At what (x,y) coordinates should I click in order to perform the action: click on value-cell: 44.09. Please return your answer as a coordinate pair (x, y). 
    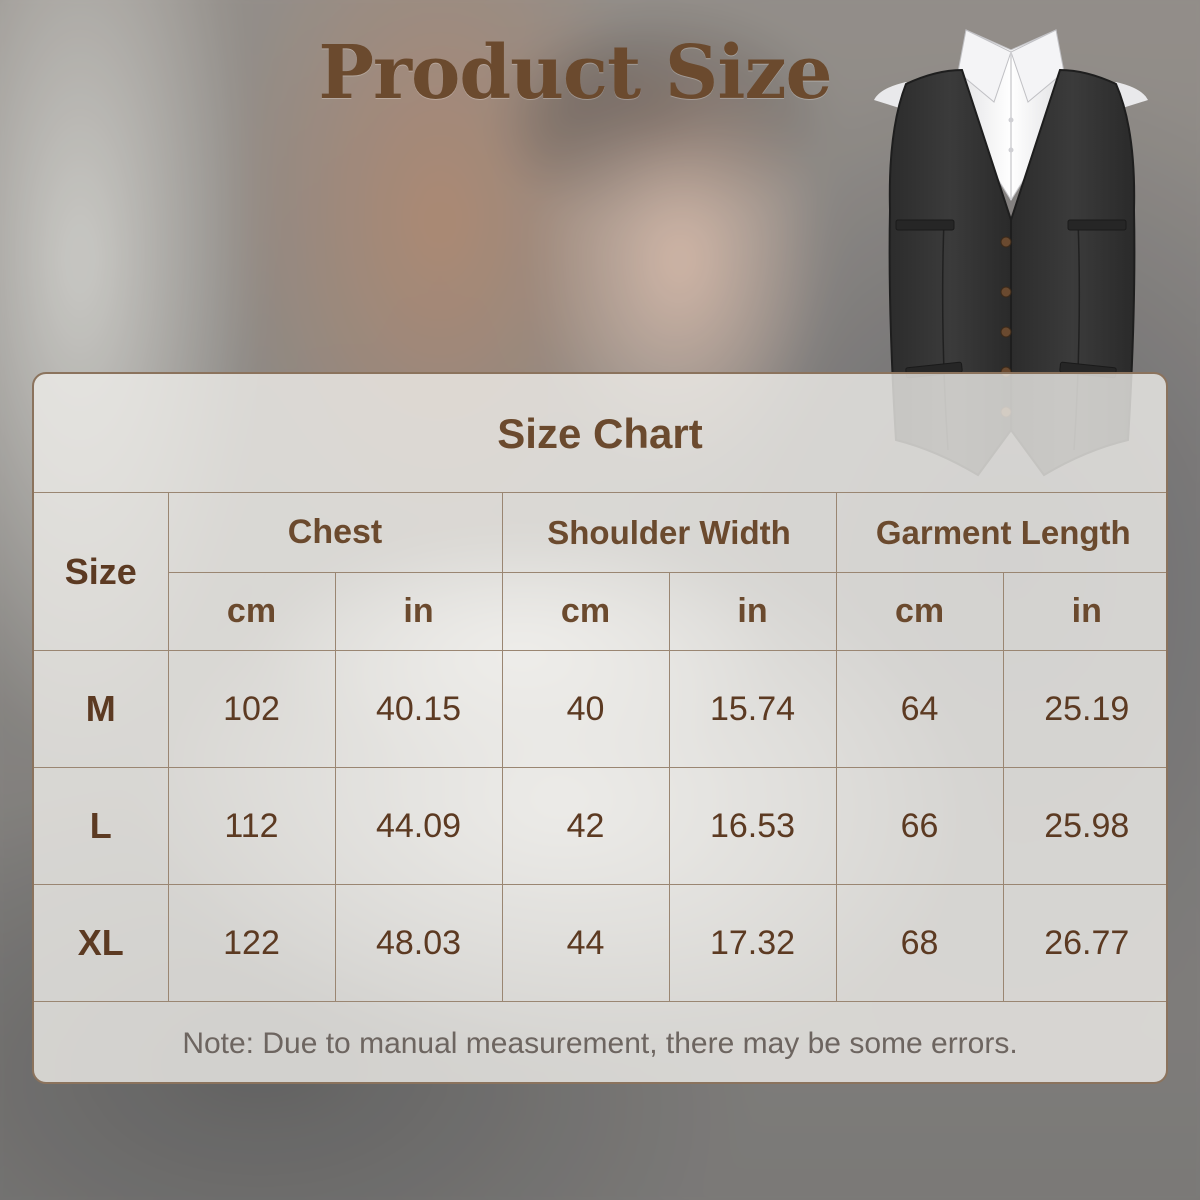
    Looking at the image, I should click on (418, 826).